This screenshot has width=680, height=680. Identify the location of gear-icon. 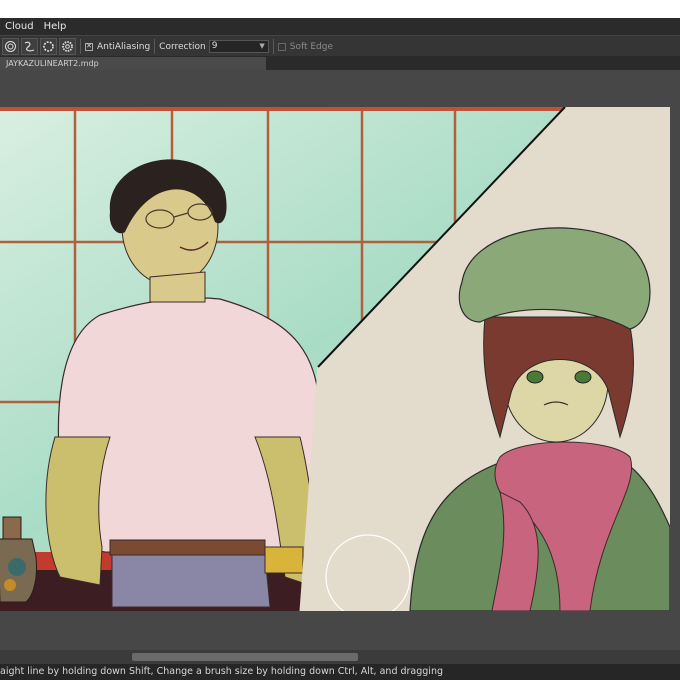
(67, 46).